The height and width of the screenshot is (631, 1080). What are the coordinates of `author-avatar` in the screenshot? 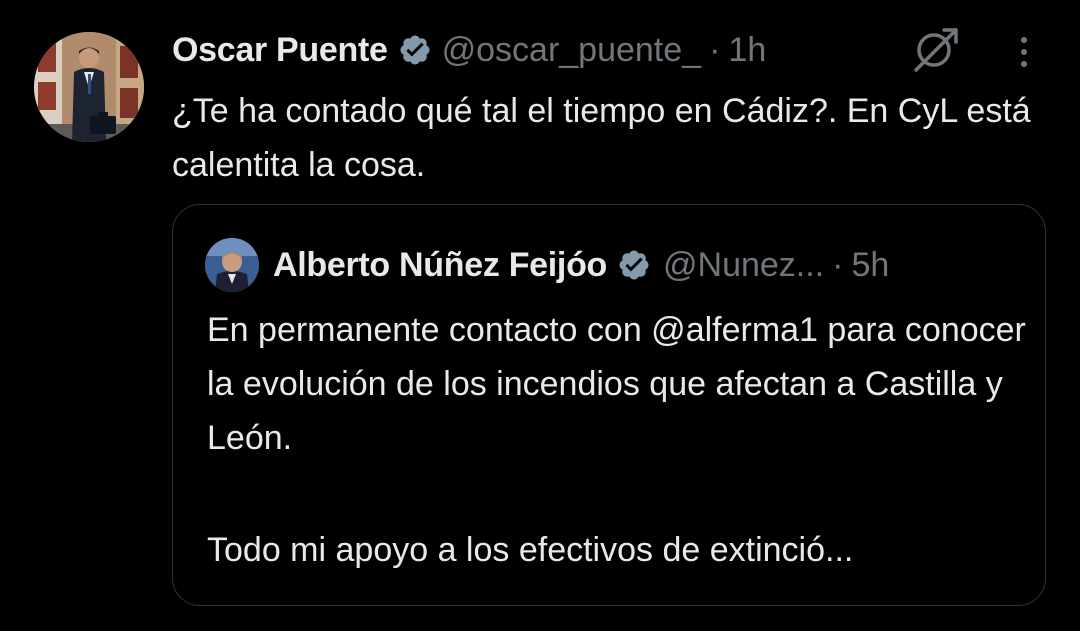 It's located at (89, 87).